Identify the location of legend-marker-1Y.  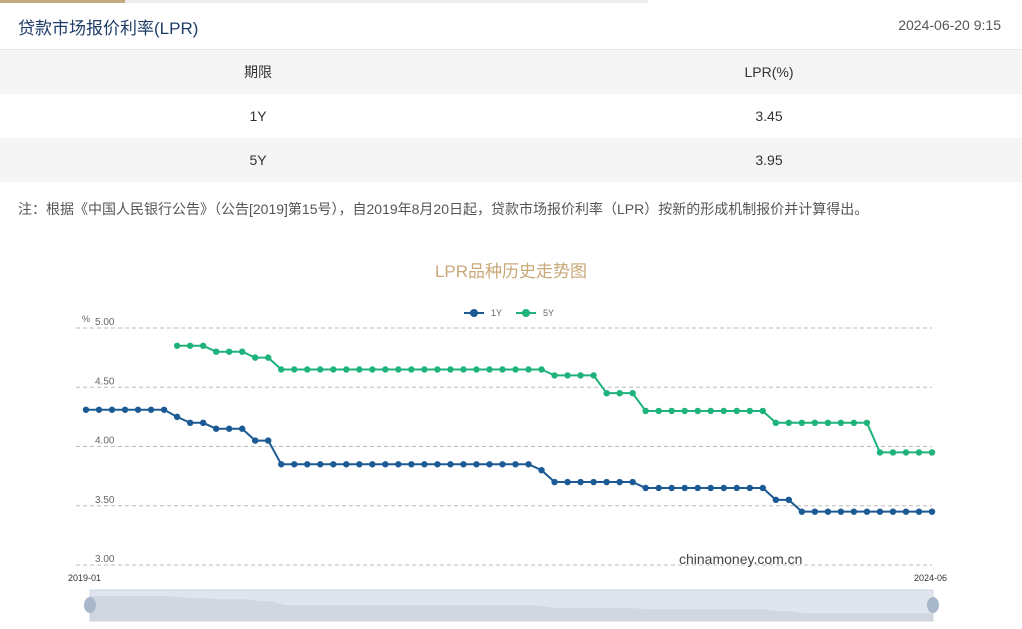
(474, 313).